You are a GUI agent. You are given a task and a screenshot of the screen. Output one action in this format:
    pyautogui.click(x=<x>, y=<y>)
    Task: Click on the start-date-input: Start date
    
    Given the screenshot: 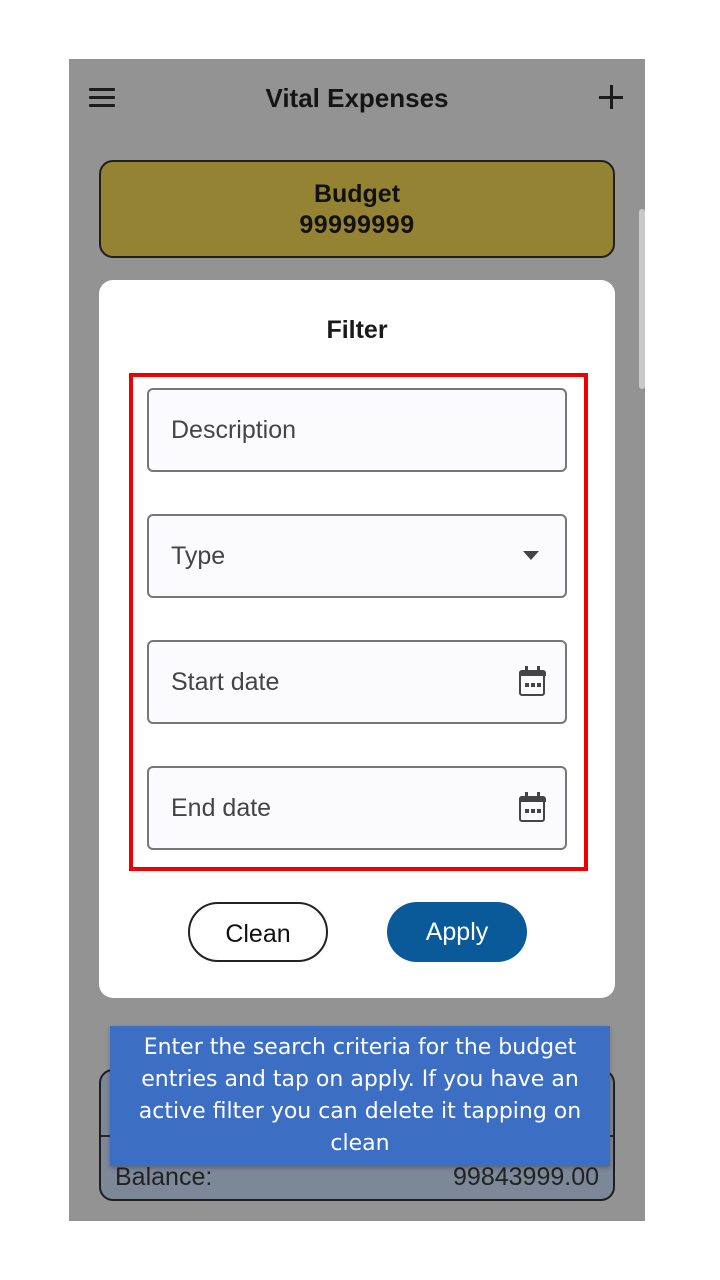 What is the action you would take?
    pyautogui.click(x=357, y=682)
    